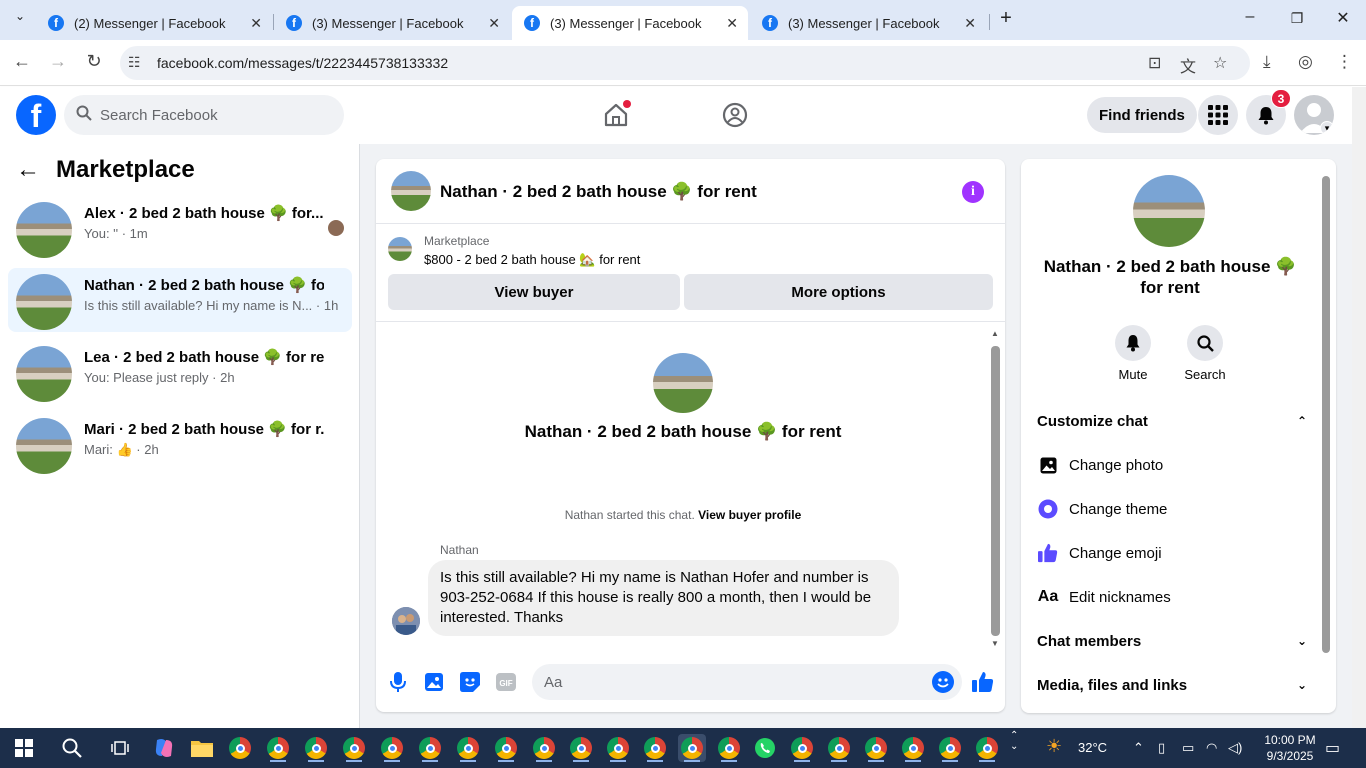 Image resolution: width=1366 pixels, height=768 pixels. I want to click on search-action: Search, so click(1205, 353).